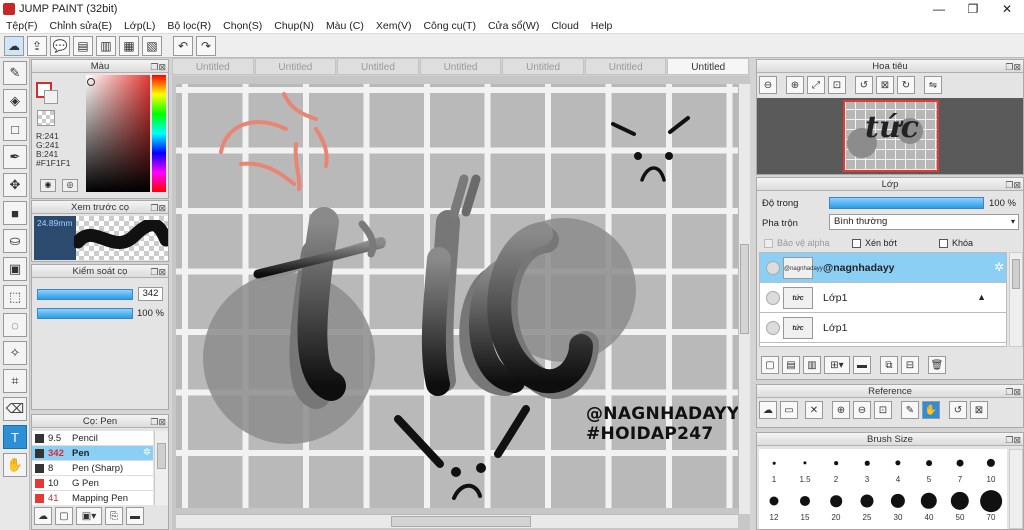 Image resolution: width=1024 pixels, height=530 pixels. What do you see at coordinates (999, 267) in the screenshot?
I see `gear-icon: ✲` at bounding box center [999, 267].